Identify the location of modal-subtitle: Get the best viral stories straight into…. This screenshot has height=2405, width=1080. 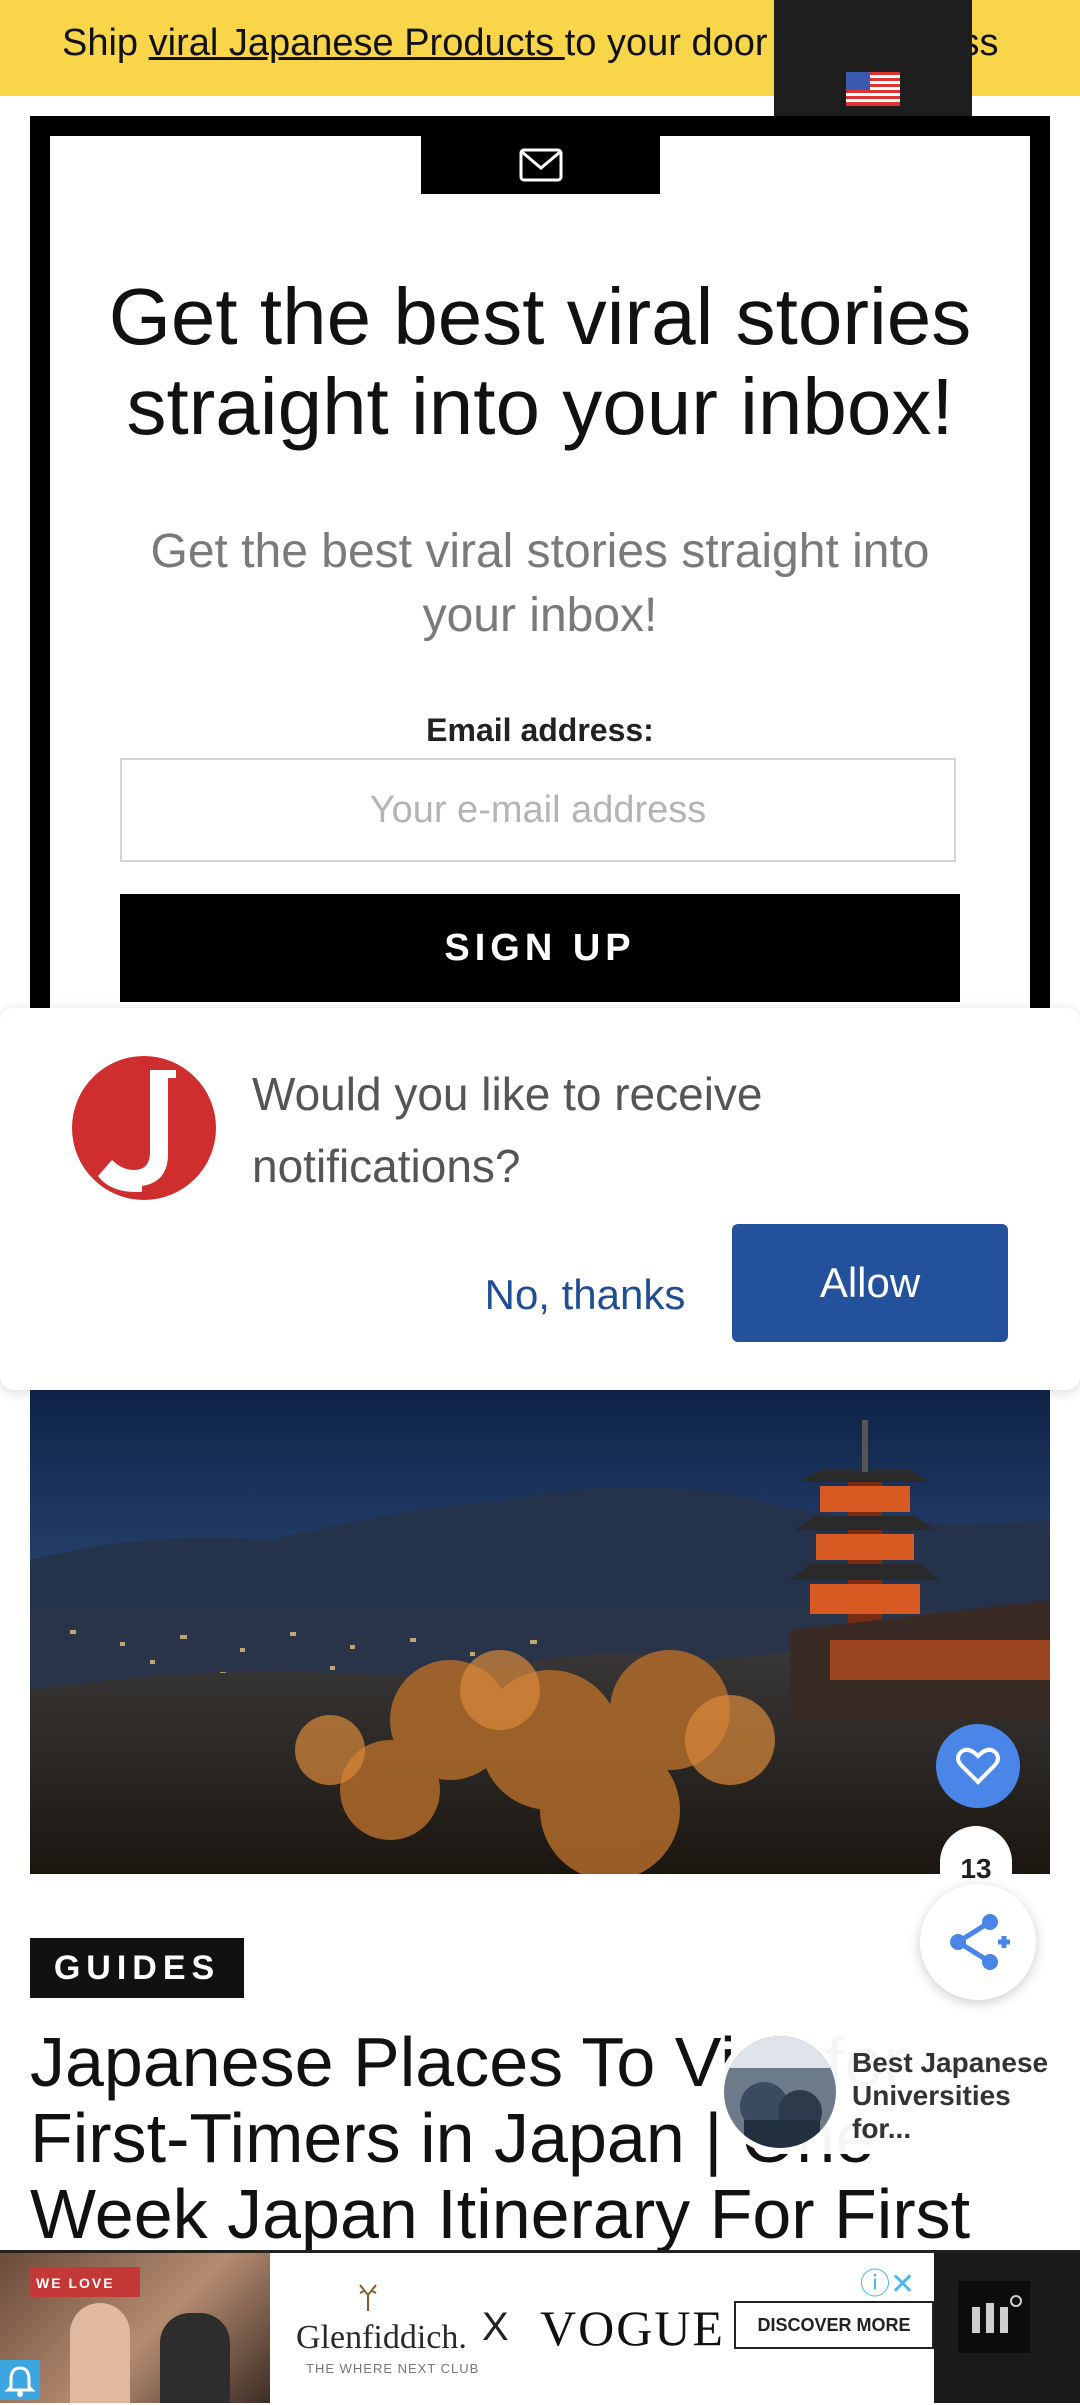
(540, 583).